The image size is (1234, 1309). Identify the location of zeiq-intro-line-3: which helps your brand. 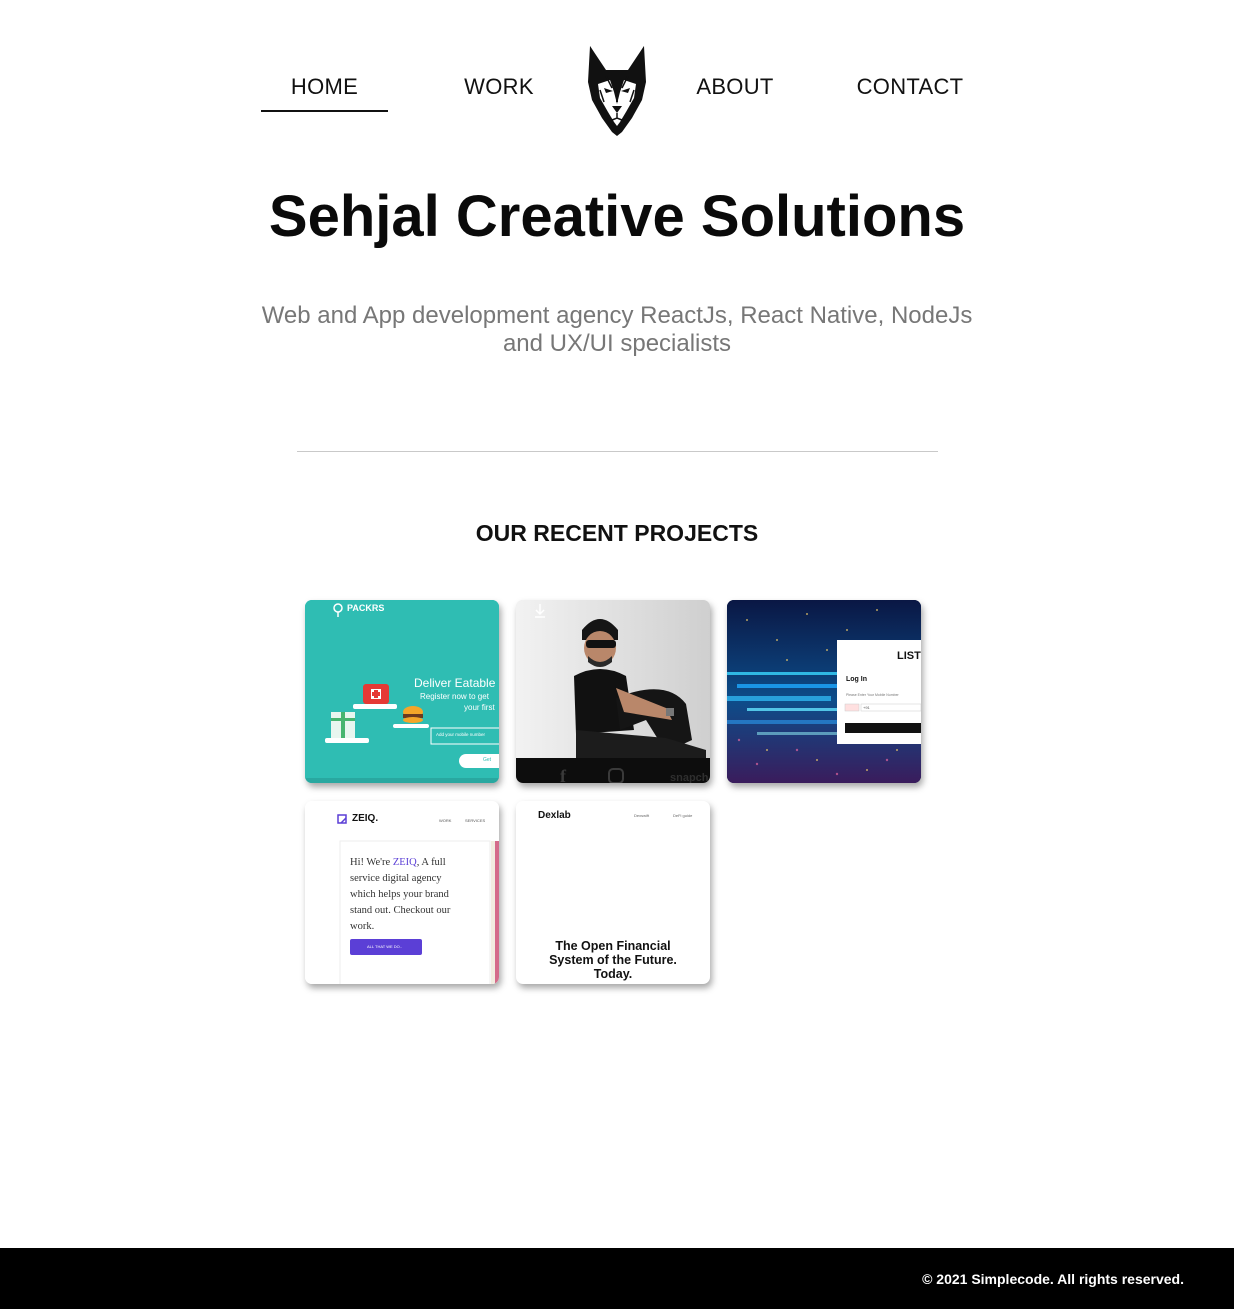
(399, 894).